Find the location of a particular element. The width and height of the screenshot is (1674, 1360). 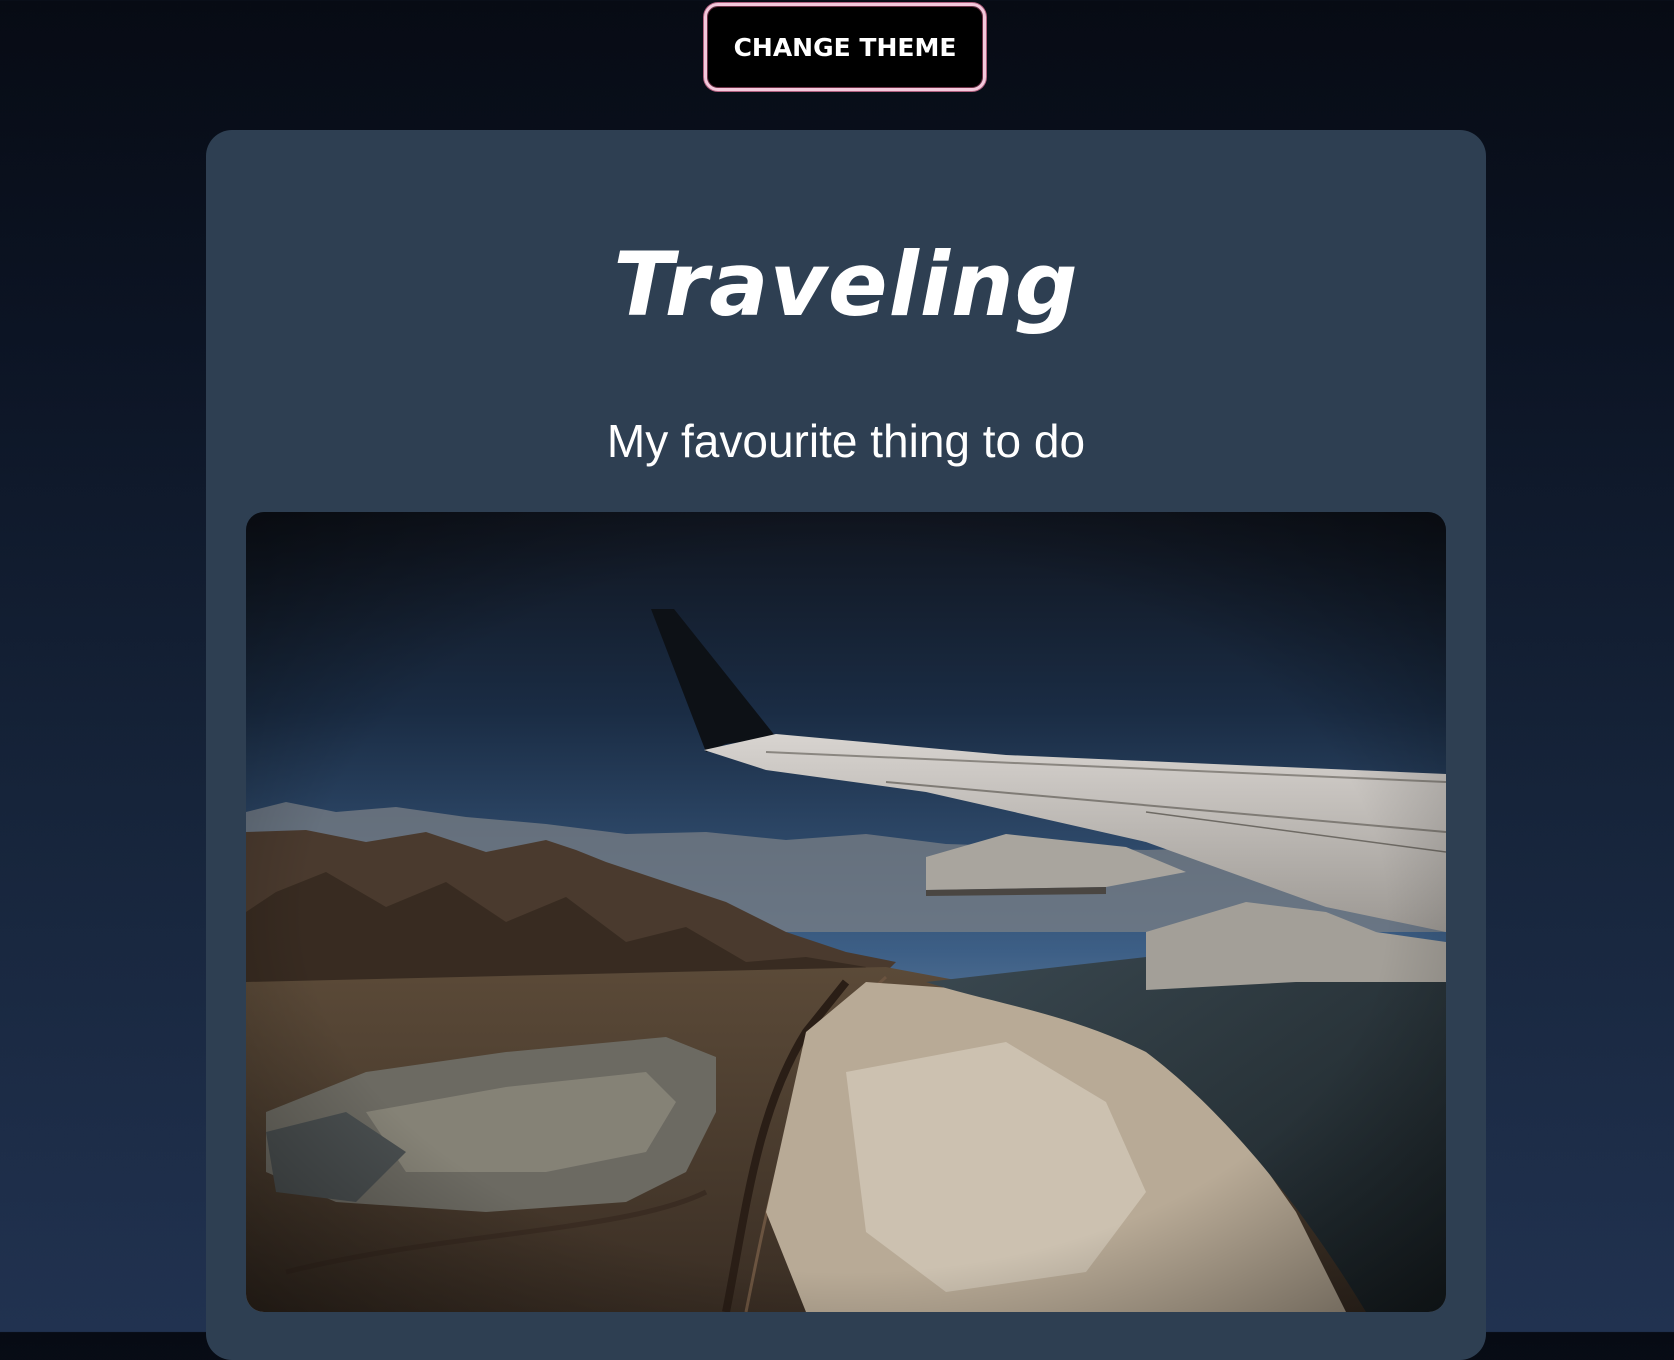

change-theme-button: CHANGE THEME is located at coordinates (845, 47).